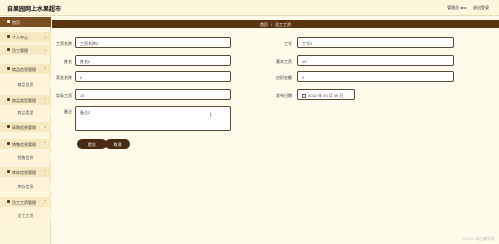 The height and width of the screenshot is (244, 499). I want to click on sidebar-subitem-inventory-info: 库存信息, so click(25, 186).